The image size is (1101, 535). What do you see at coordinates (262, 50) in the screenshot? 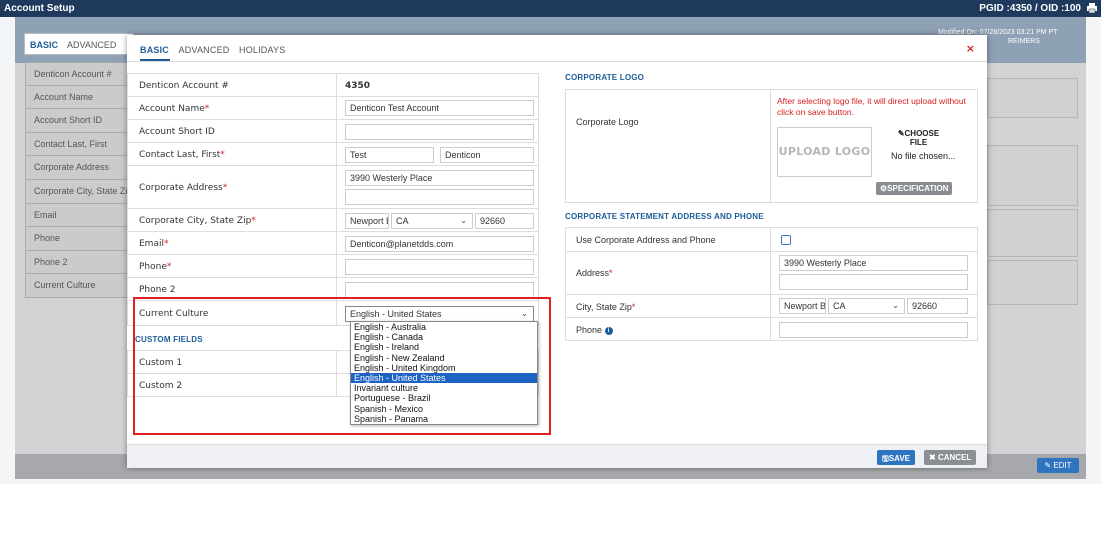
I see `tab-holidays: HOLIDAYS` at bounding box center [262, 50].